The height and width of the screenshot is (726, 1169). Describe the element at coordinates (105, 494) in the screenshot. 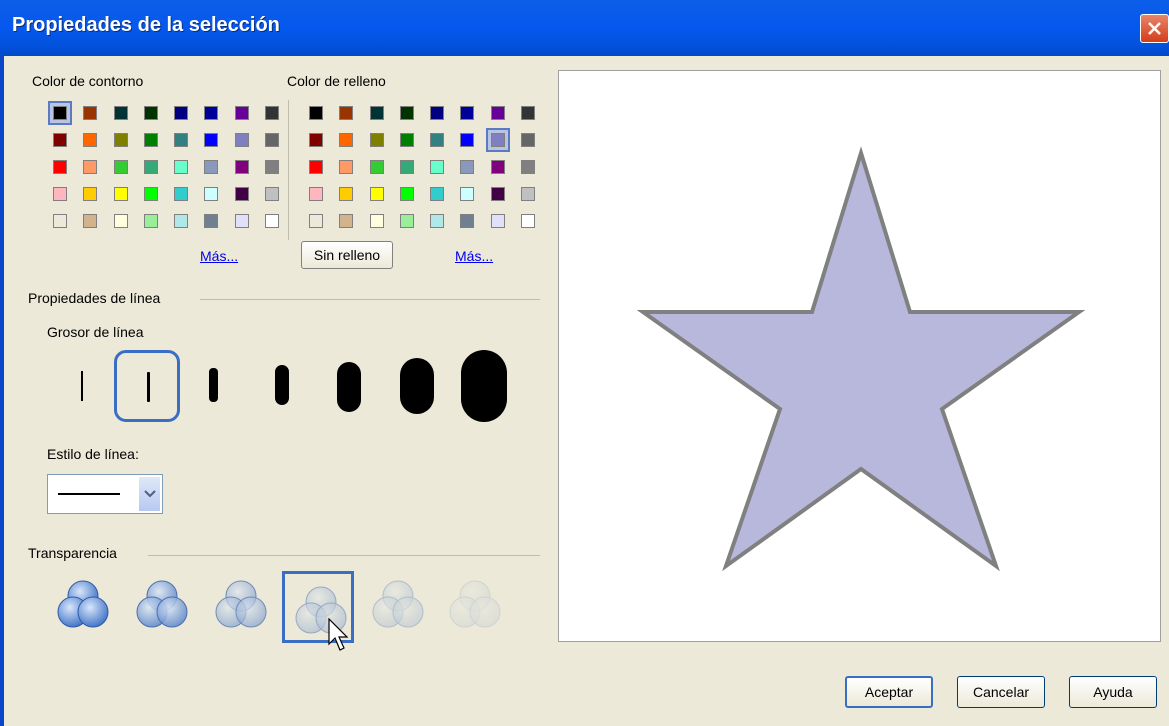

I see `line-style-select` at that location.